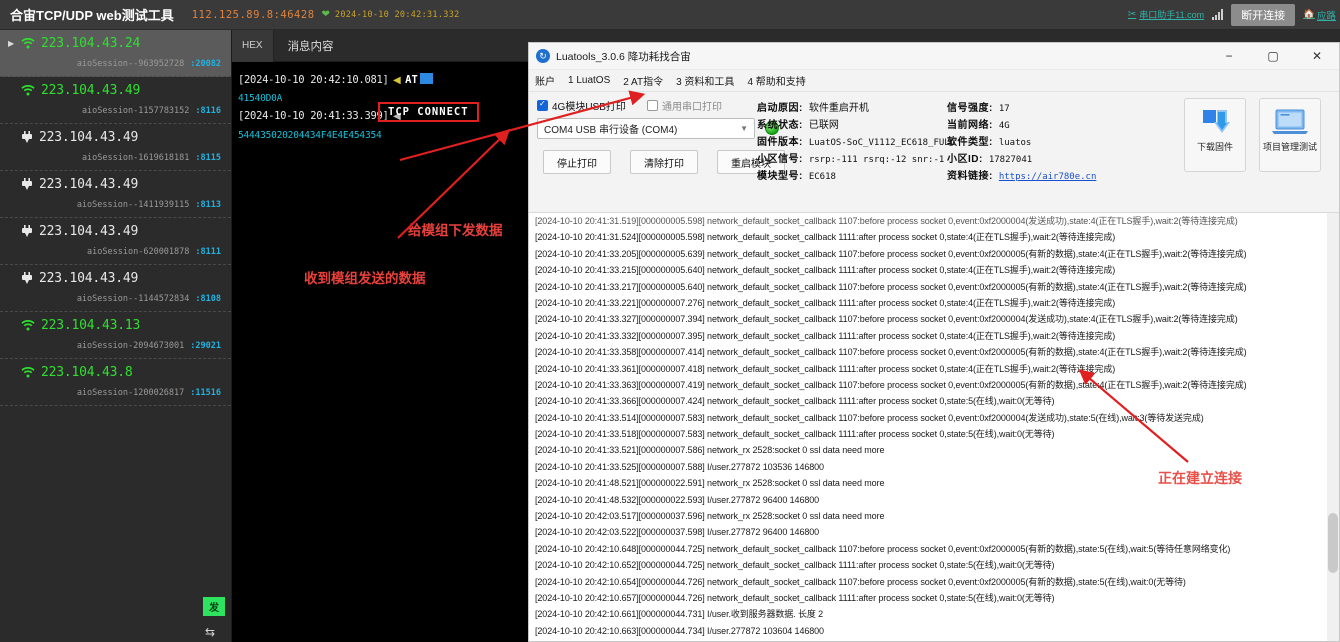 The height and width of the screenshot is (642, 1340). I want to click on connection-header: ▶ 223.104.43.24, so click(115, 43).